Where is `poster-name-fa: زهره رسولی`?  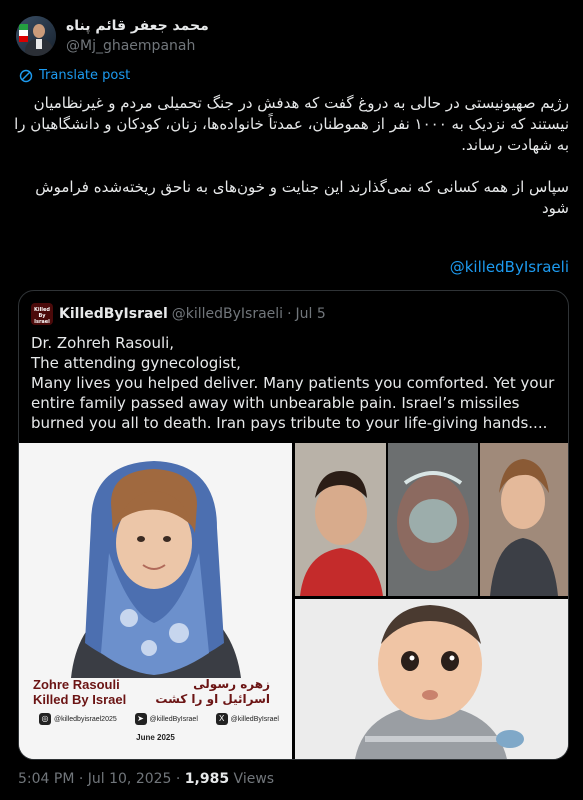 poster-name-fa: زهره رسولی is located at coordinates (231, 684).